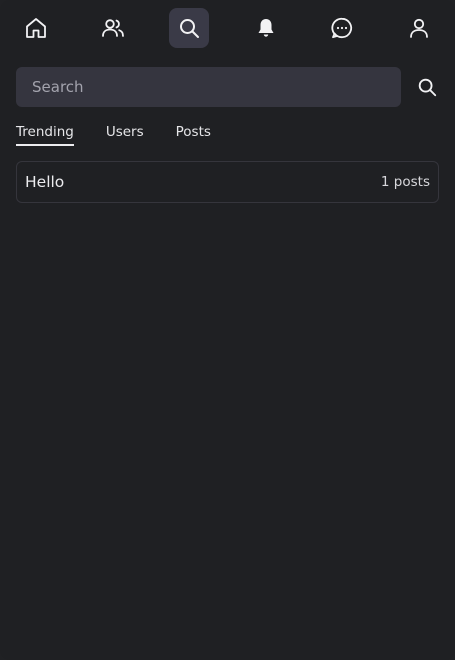  I want to click on nav-users-button, so click(113, 28).